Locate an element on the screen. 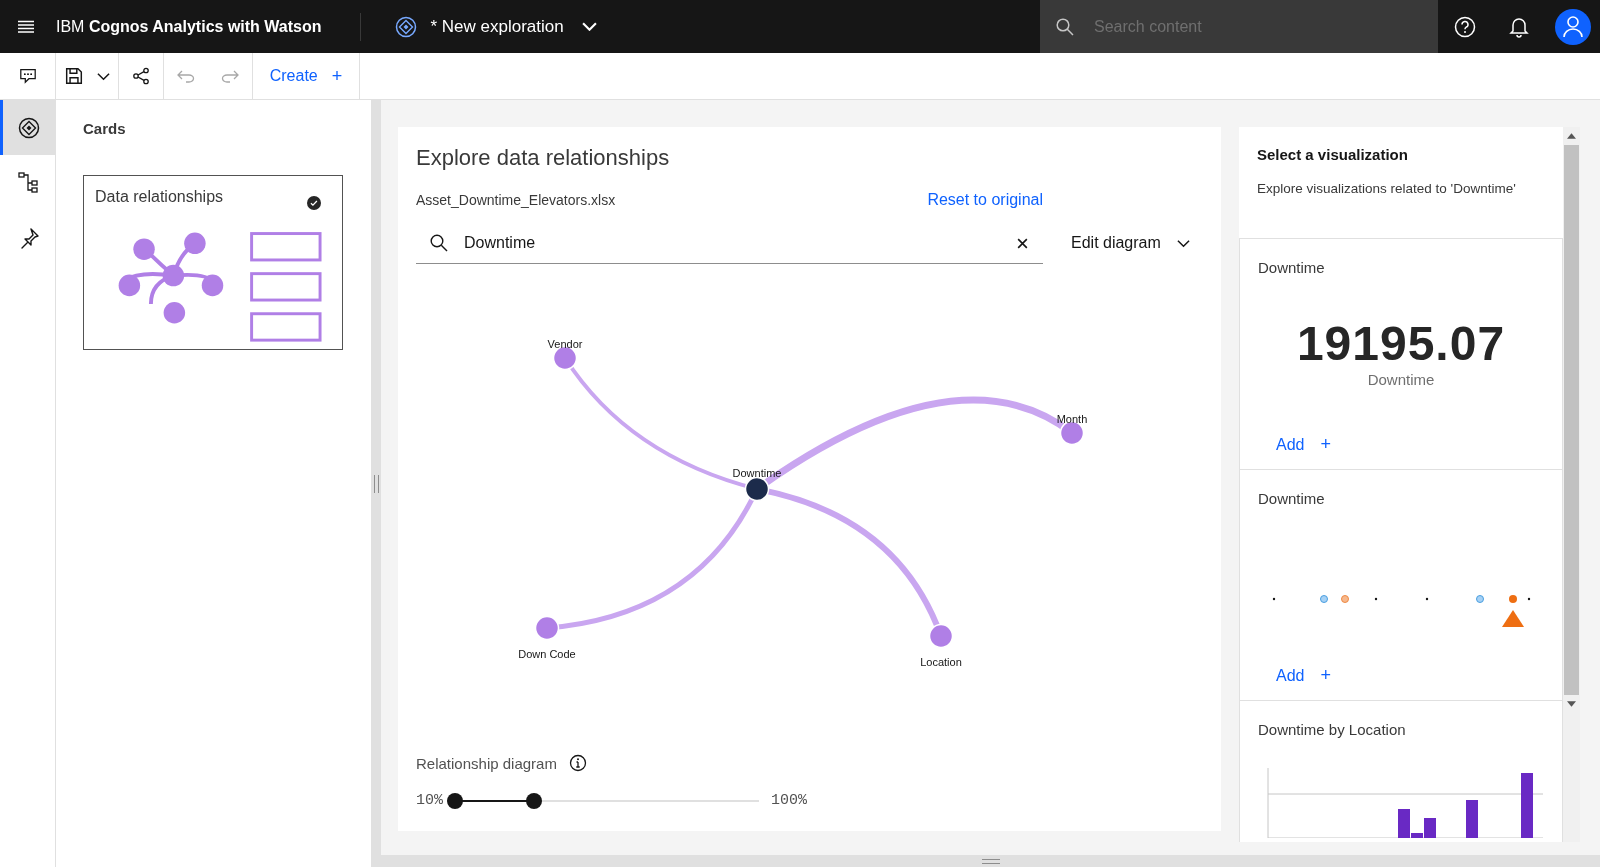  comment-icon is located at coordinates (27, 76).